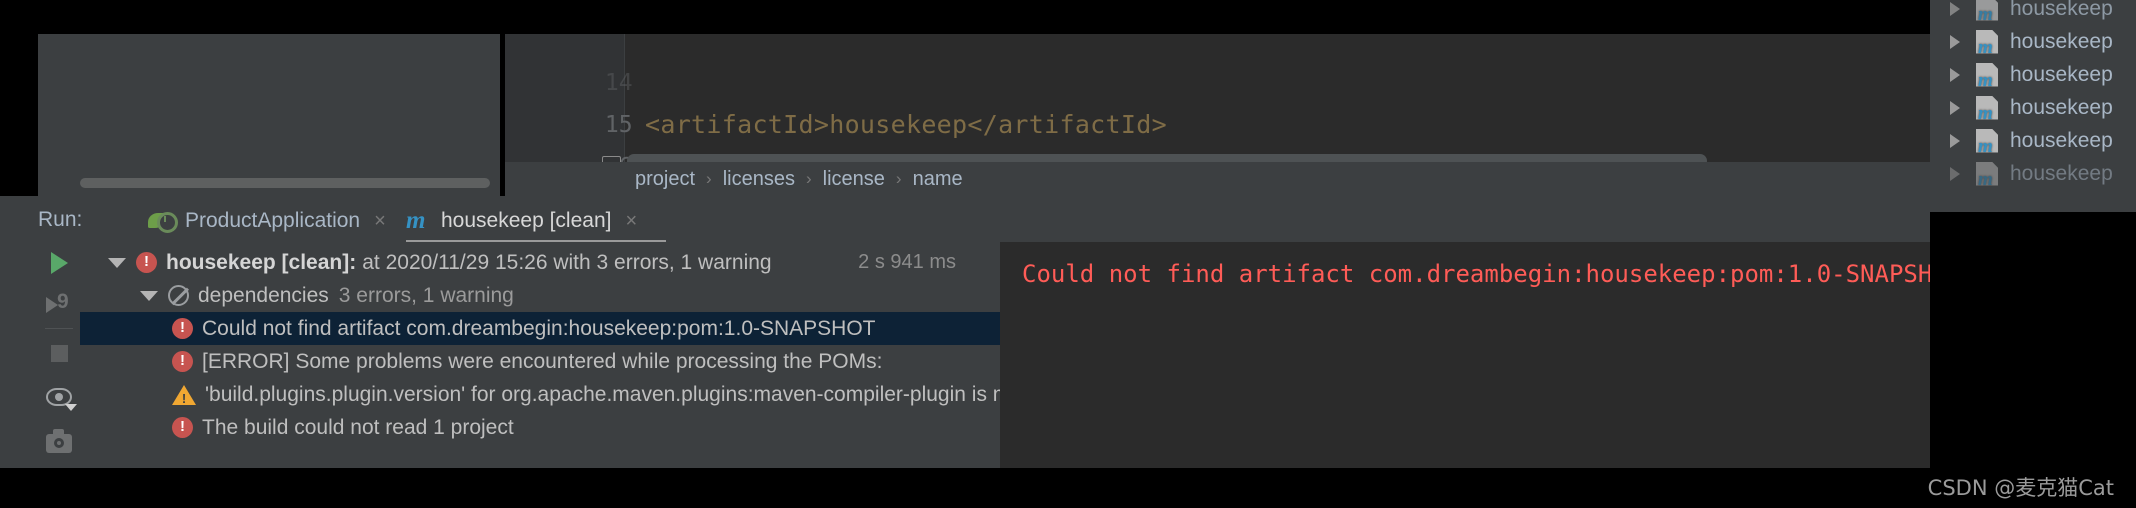 The height and width of the screenshot is (508, 2136). Describe the element at coordinates (285, 183) in the screenshot. I see `left-panel-horizontal-scrollbar` at that location.